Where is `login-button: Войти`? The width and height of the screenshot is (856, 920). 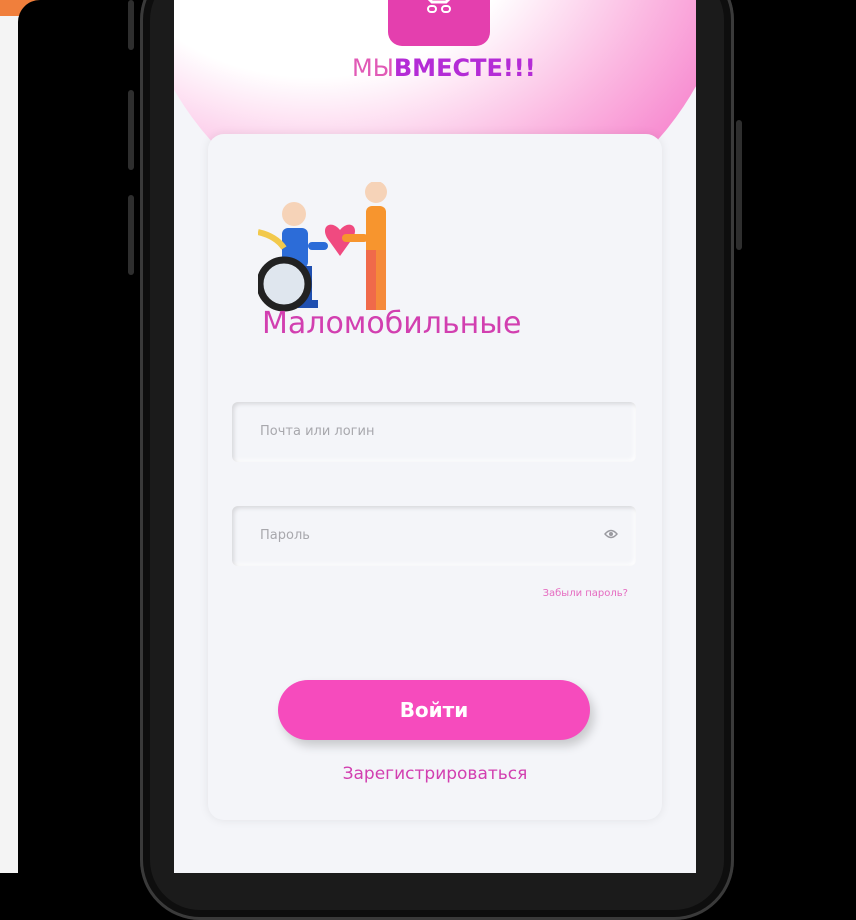 login-button: Войти is located at coordinates (434, 710).